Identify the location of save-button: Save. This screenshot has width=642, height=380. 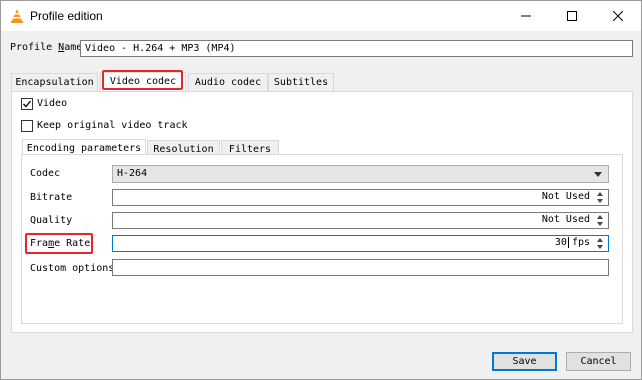
(524, 361).